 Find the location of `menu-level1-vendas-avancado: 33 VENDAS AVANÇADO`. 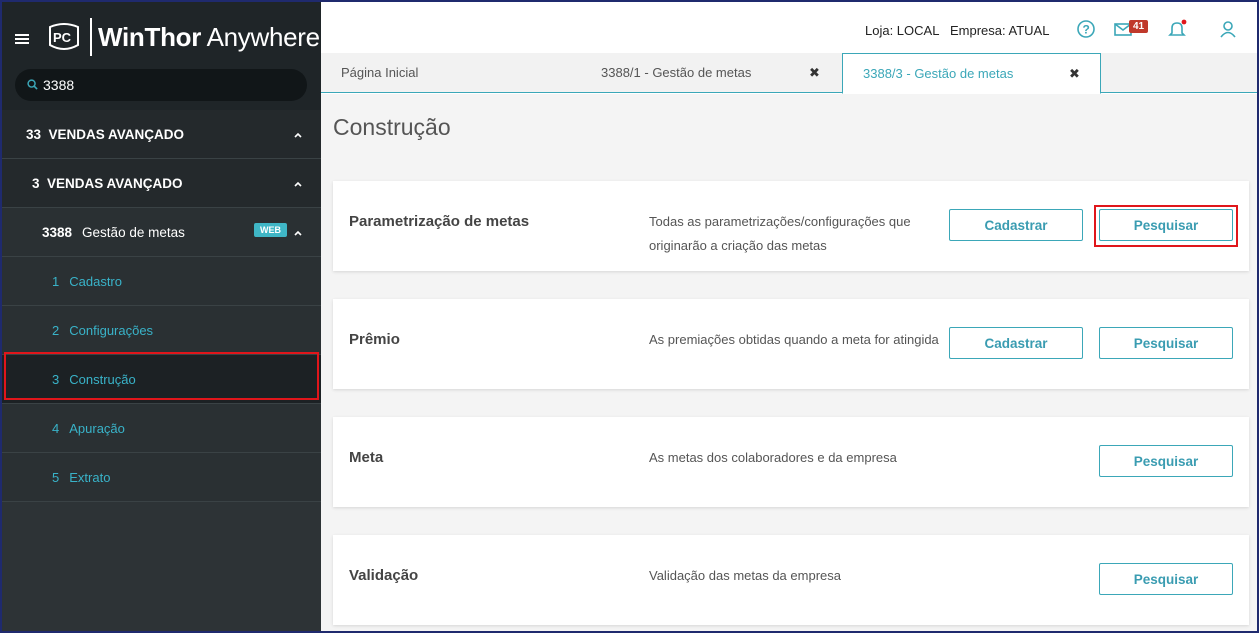

menu-level1-vendas-avancado: 33 VENDAS AVANÇADO is located at coordinates (161, 134).